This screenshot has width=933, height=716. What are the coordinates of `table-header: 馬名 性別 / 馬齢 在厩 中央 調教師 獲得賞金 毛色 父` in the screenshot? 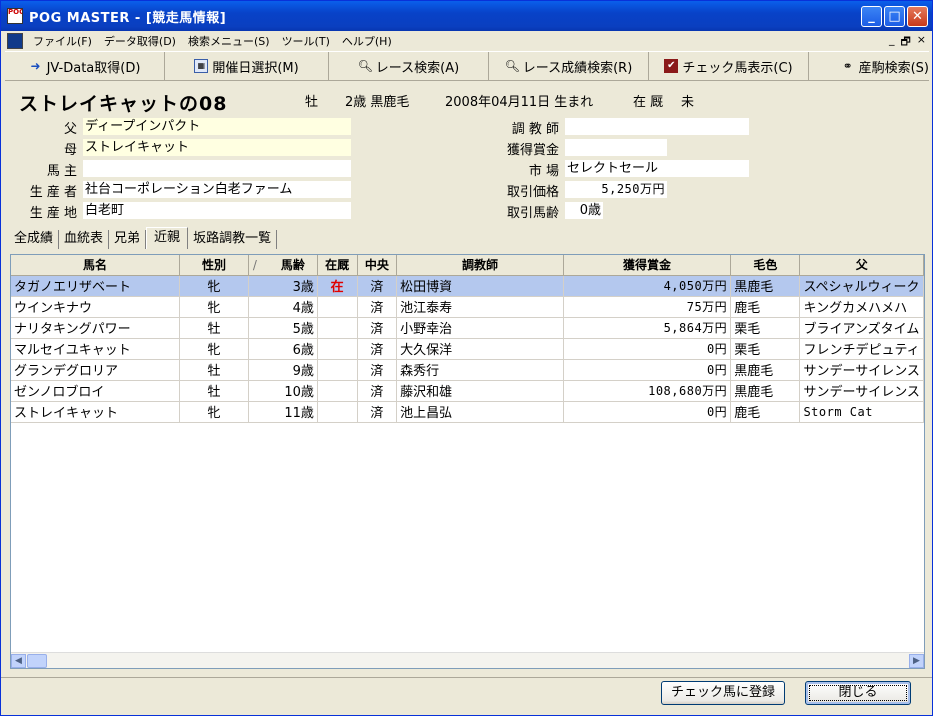 It's located at (467, 265).